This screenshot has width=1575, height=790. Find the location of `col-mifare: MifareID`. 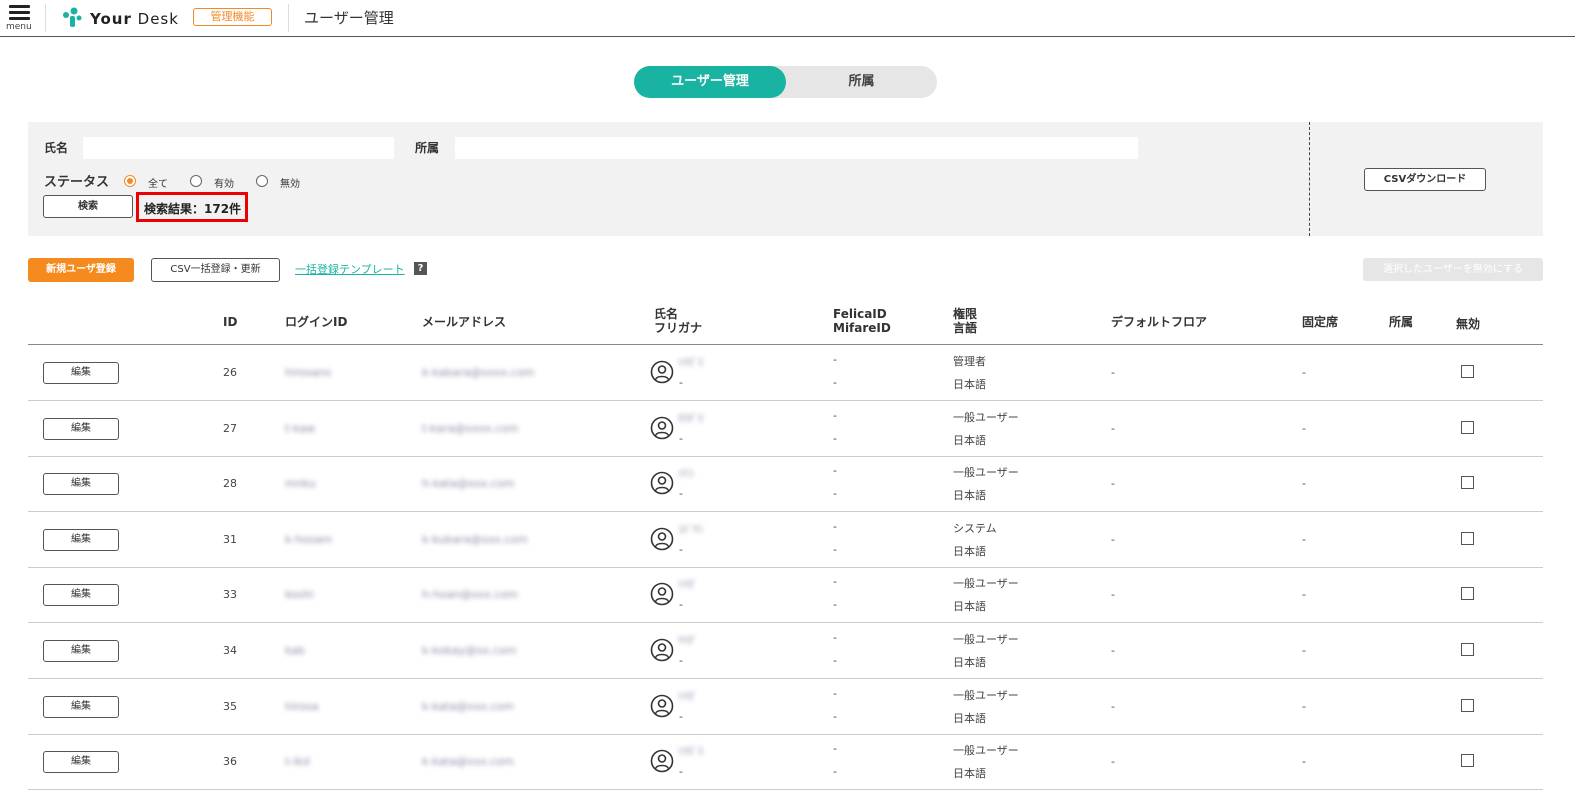

col-mifare: MifareID is located at coordinates (862, 328).